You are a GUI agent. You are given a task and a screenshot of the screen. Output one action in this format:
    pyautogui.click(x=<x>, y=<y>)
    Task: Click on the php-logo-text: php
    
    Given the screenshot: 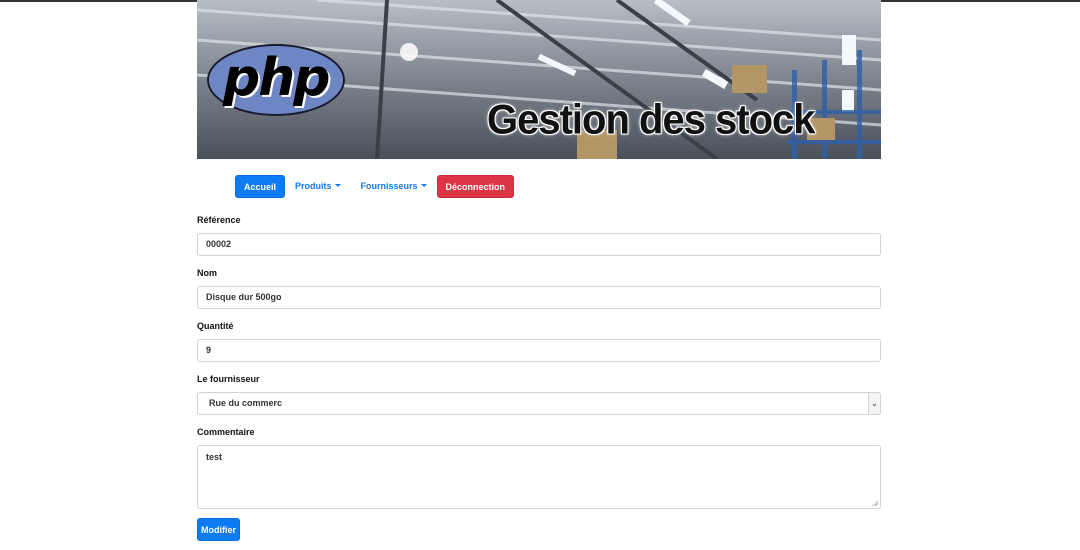 What is the action you would take?
    pyautogui.click(x=276, y=78)
    